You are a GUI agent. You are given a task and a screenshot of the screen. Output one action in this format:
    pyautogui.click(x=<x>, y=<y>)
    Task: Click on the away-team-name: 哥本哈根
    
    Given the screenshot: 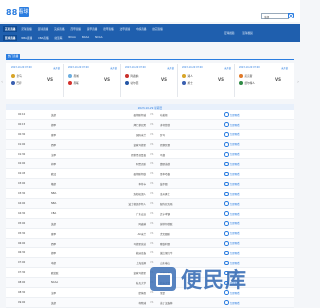 What is the action you would take?
    pyautogui.click(x=165, y=175)
    